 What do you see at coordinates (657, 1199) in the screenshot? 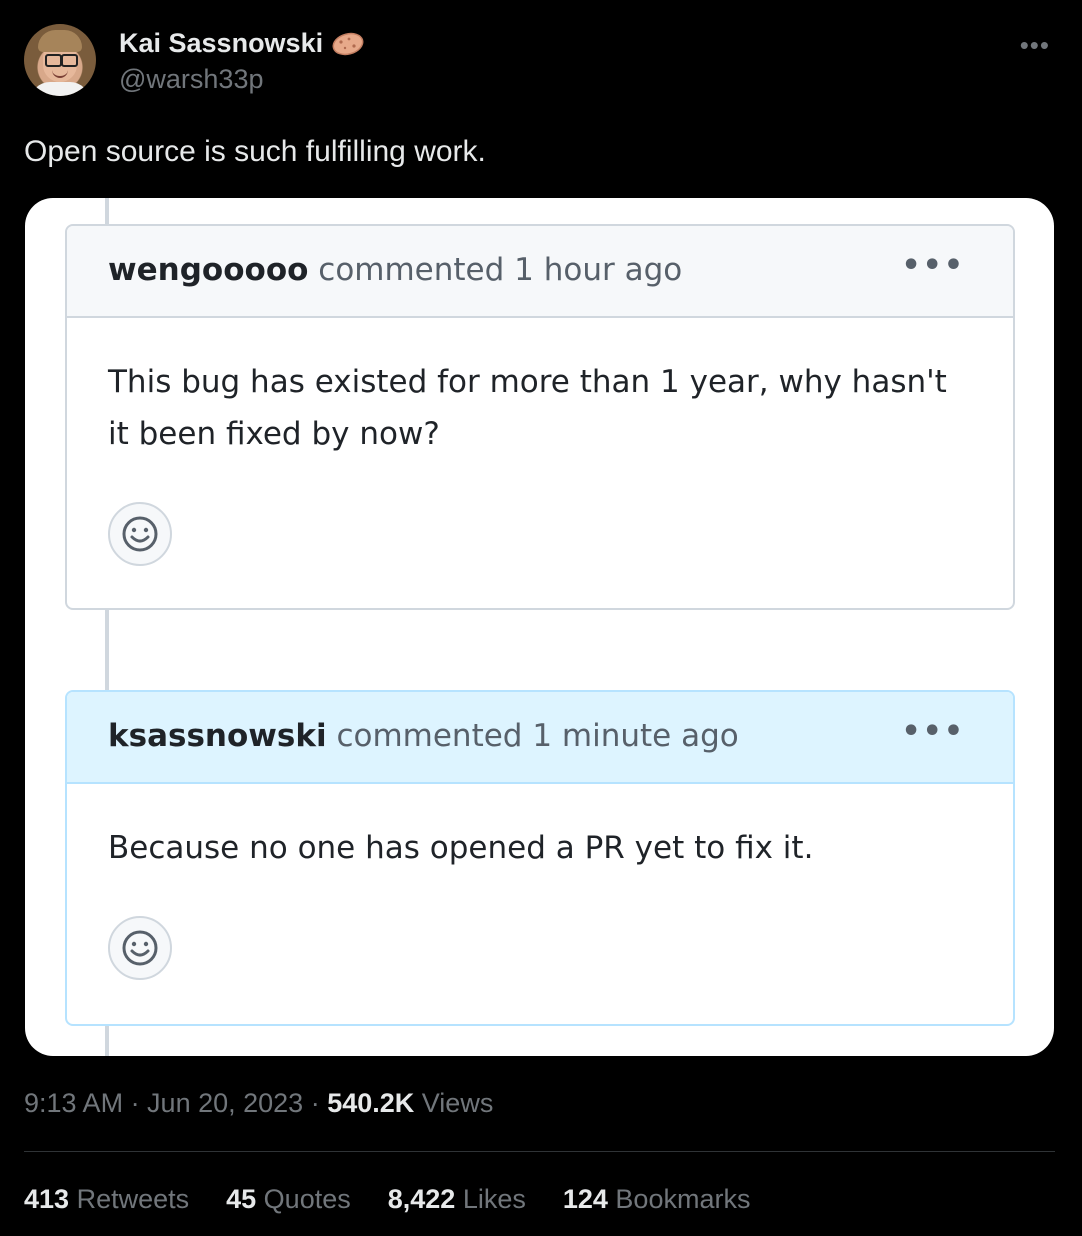
I see `bookmarks-stat: 124 Bookmarks` at bounding box center [657, 1199].